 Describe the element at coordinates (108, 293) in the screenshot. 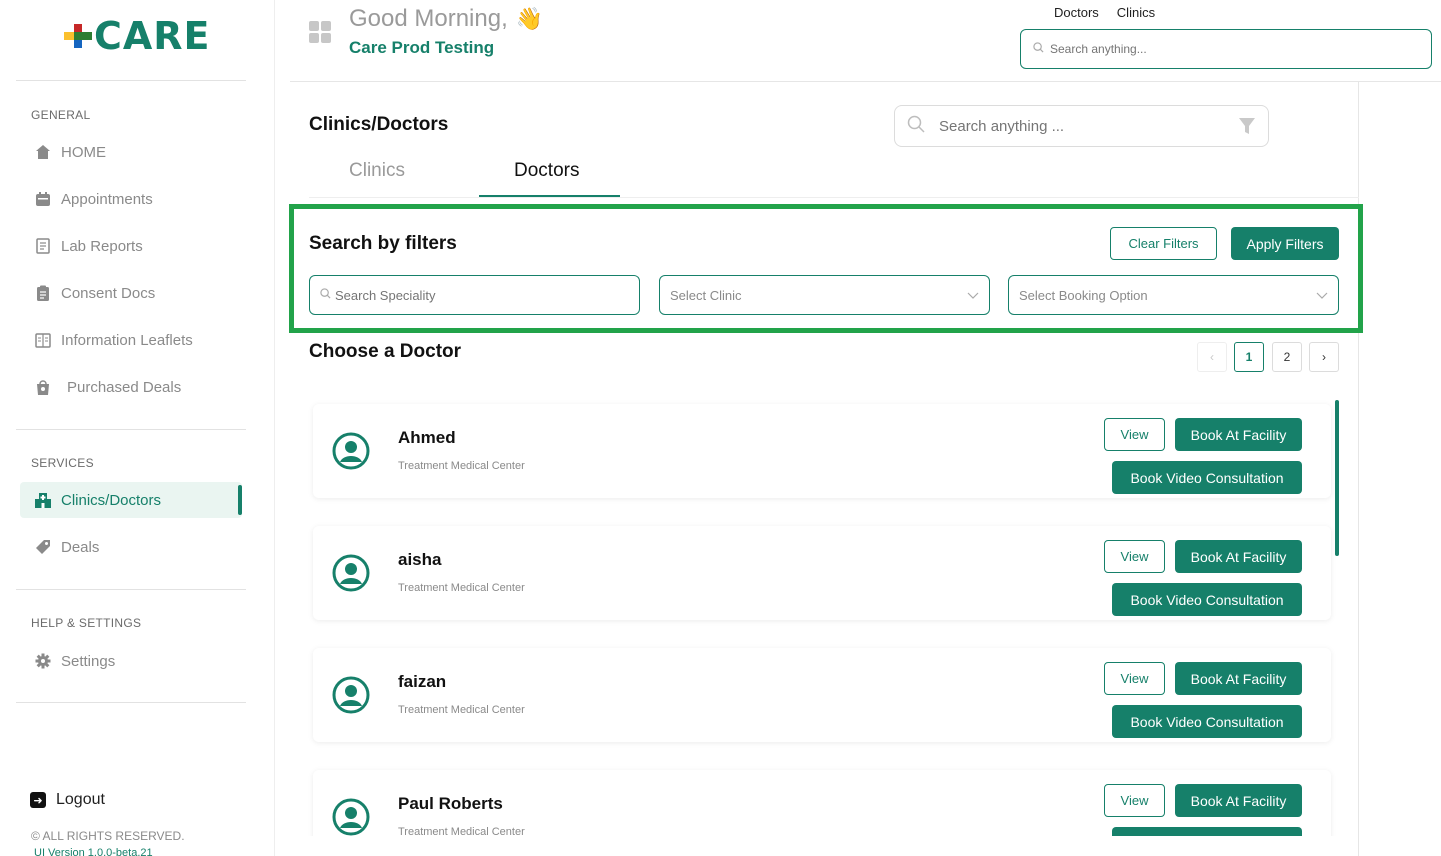

I see `sidebar-item-label: Consent Docs` at that location.